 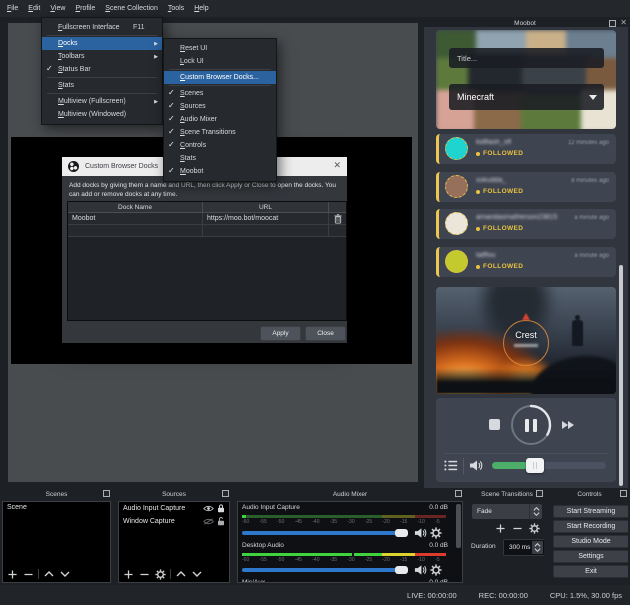 What do you see at coordinates (135, 218) in the screenshot?
I see `dock-name-cell: Moobot` at bounding box center [135, 218].